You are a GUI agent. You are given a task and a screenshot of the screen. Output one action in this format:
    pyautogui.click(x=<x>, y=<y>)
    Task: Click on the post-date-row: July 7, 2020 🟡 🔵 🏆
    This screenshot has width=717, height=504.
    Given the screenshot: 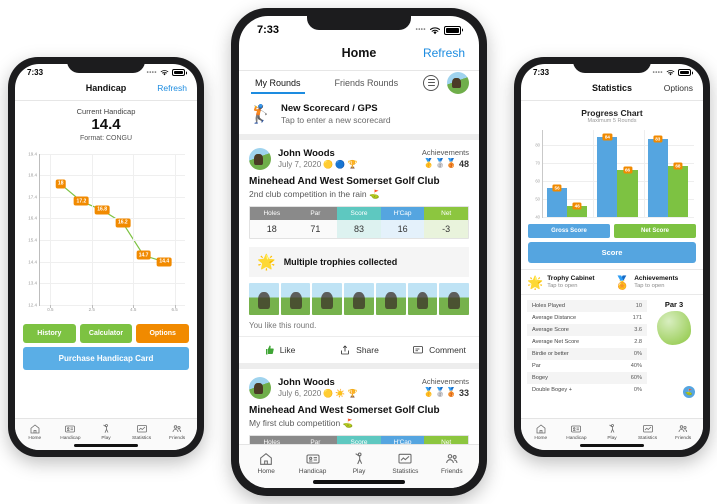 What is the action you would take?
    pyautogui.click(x=317, y=164)
    